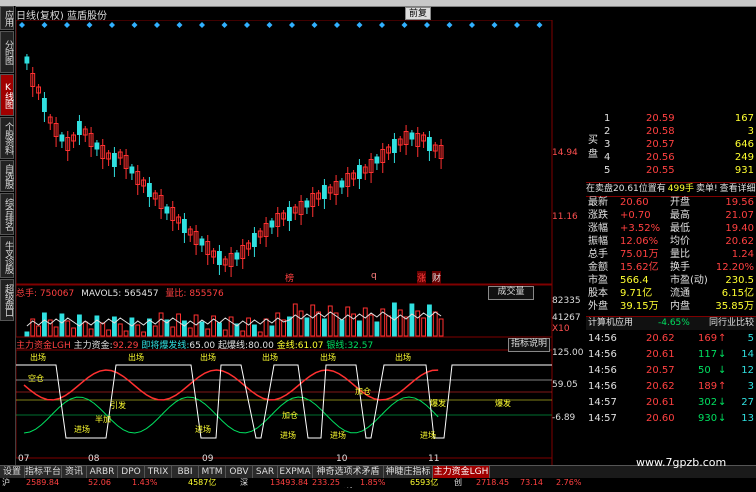 The height and width of the screenshot is (492, 756). What do you see at coordinates (660, 370) in the screenshot?
I see `tick-price: 20.57` at bounding box center [660, 370].